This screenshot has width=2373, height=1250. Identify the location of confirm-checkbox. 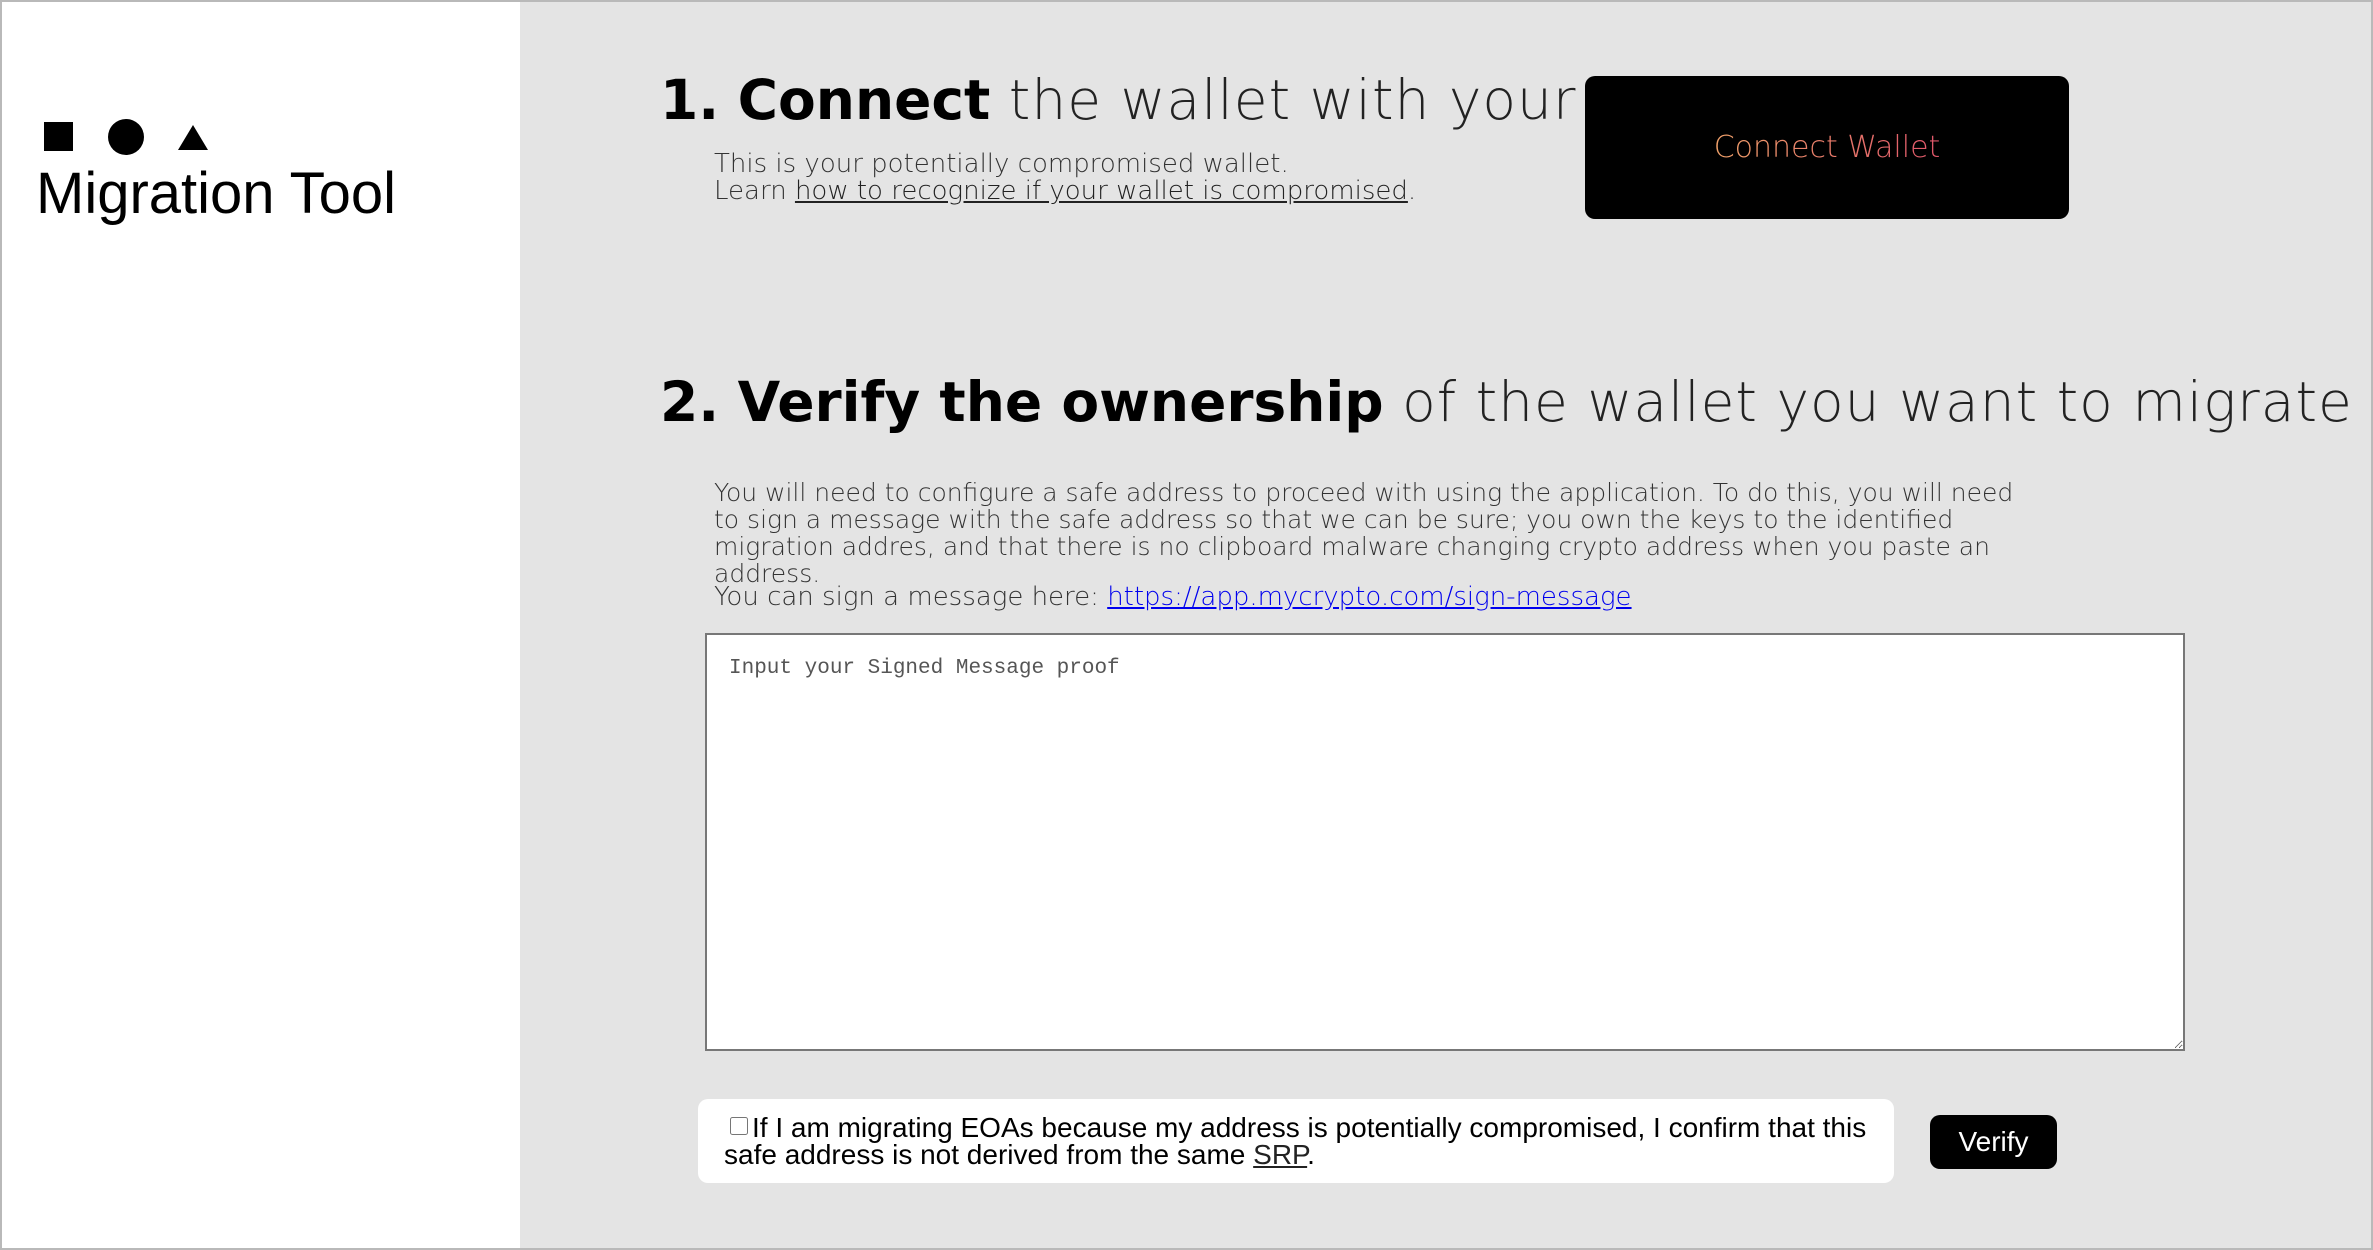
(739, 1126).